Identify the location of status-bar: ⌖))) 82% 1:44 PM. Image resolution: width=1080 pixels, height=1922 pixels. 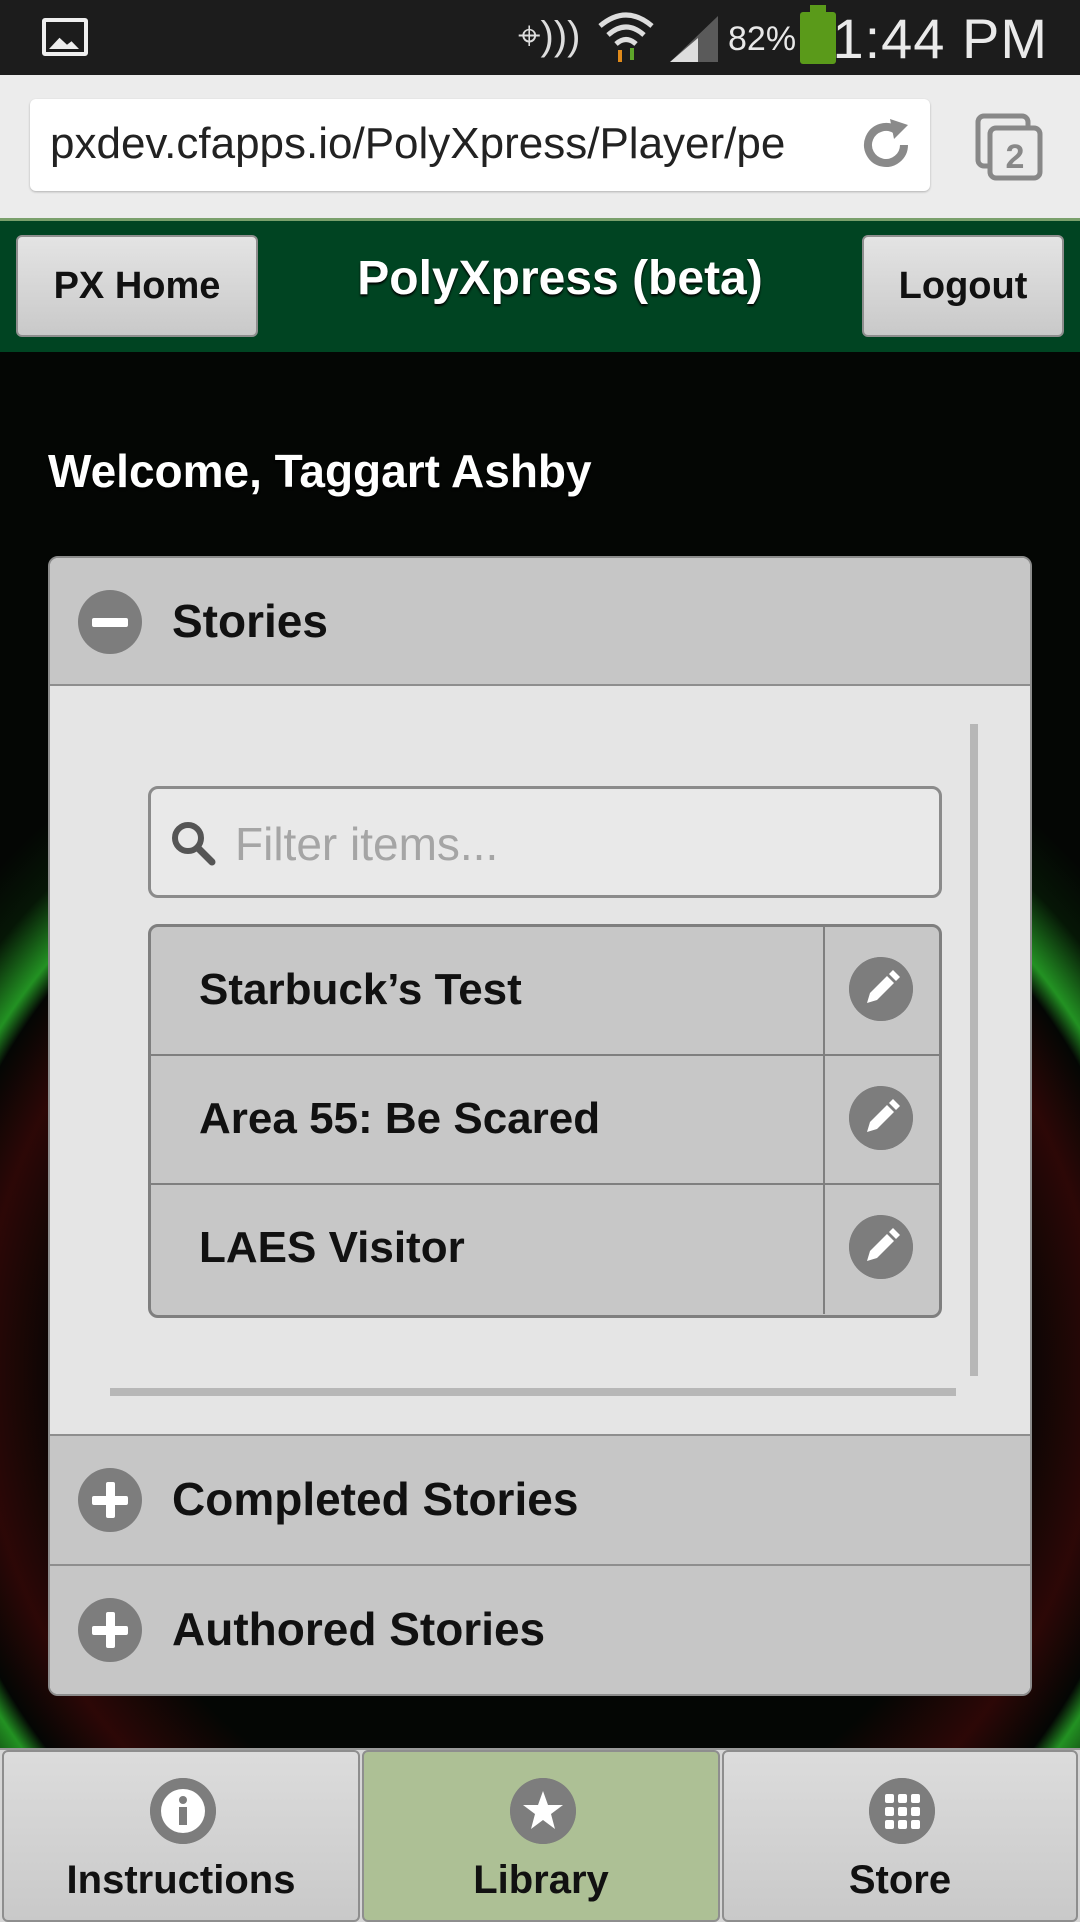
(540, 37).